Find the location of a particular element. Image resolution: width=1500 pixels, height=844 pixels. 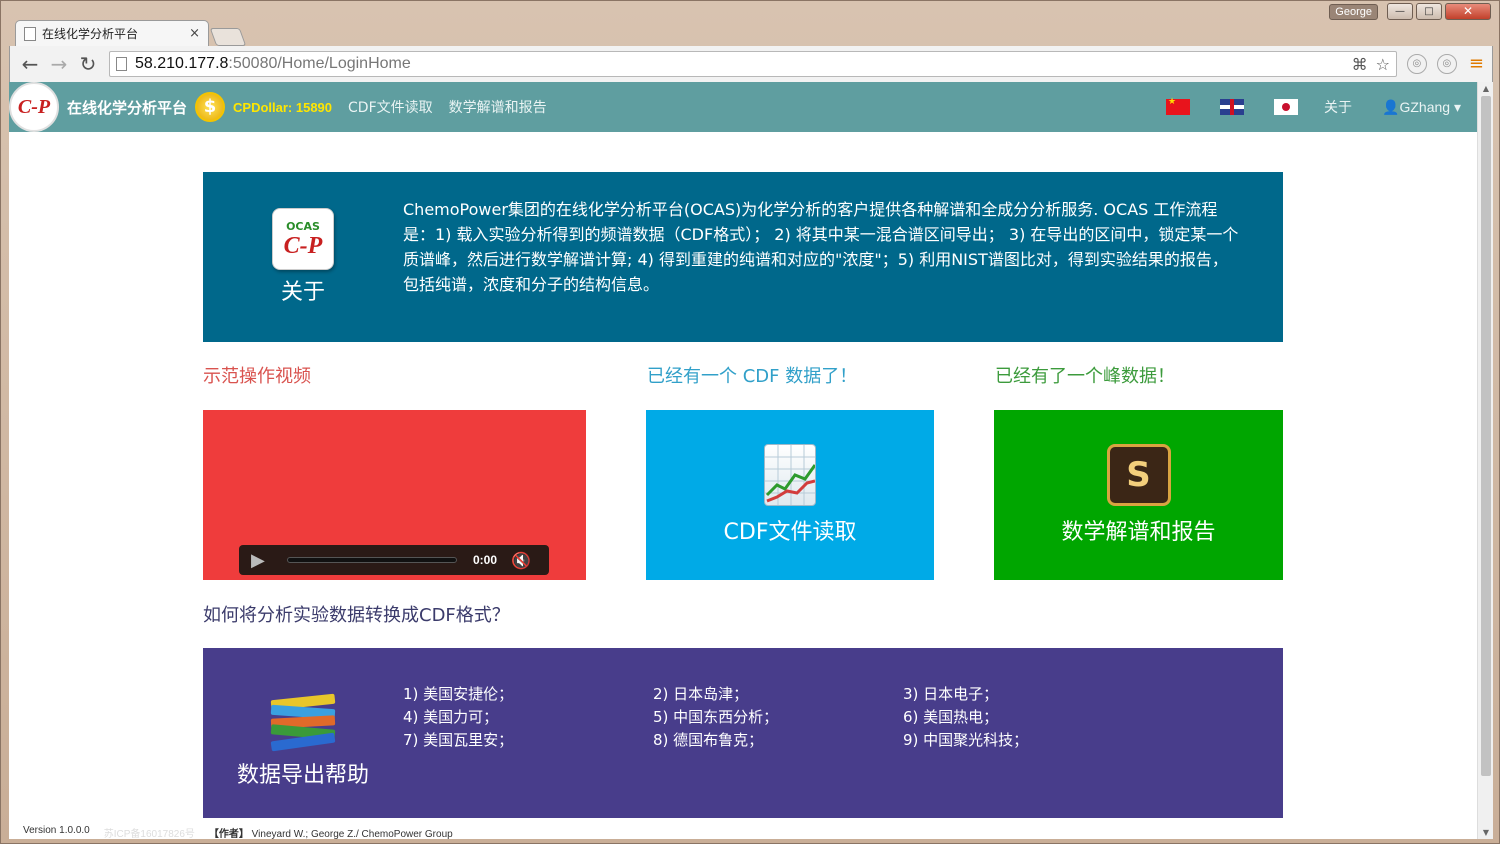

new-tab-button is located at coordinates (228, 37).